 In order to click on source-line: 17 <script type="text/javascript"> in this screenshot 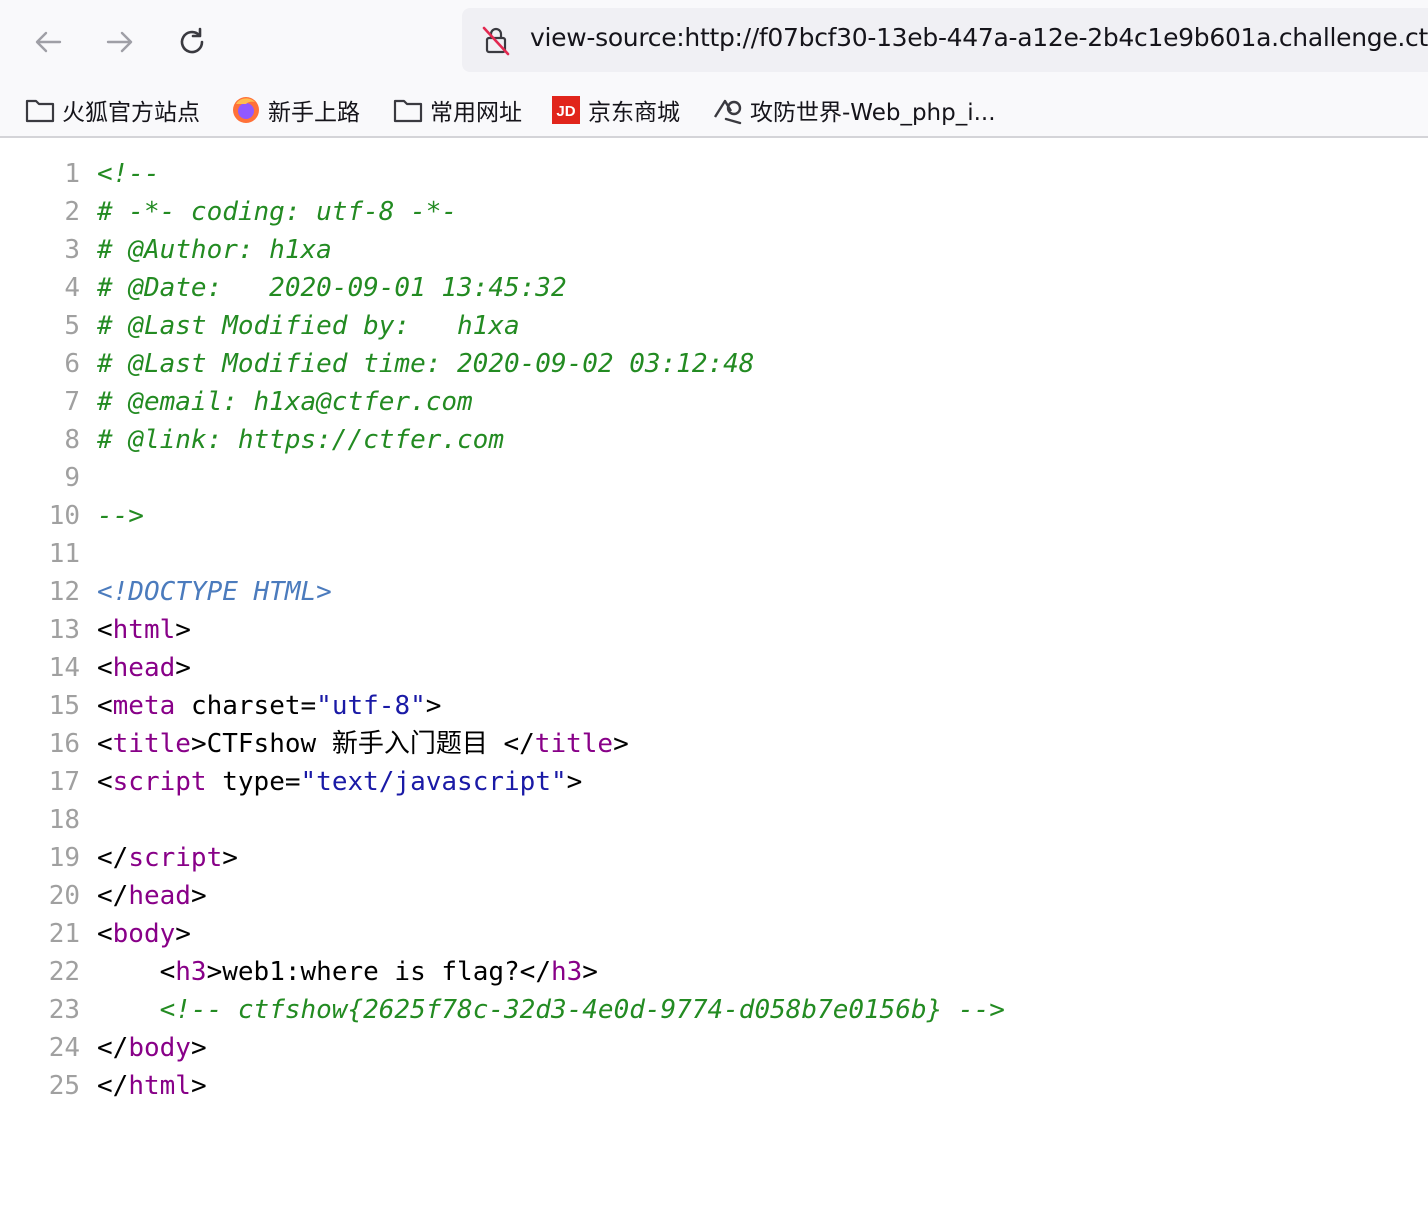, I will do `click(714, 782)`.